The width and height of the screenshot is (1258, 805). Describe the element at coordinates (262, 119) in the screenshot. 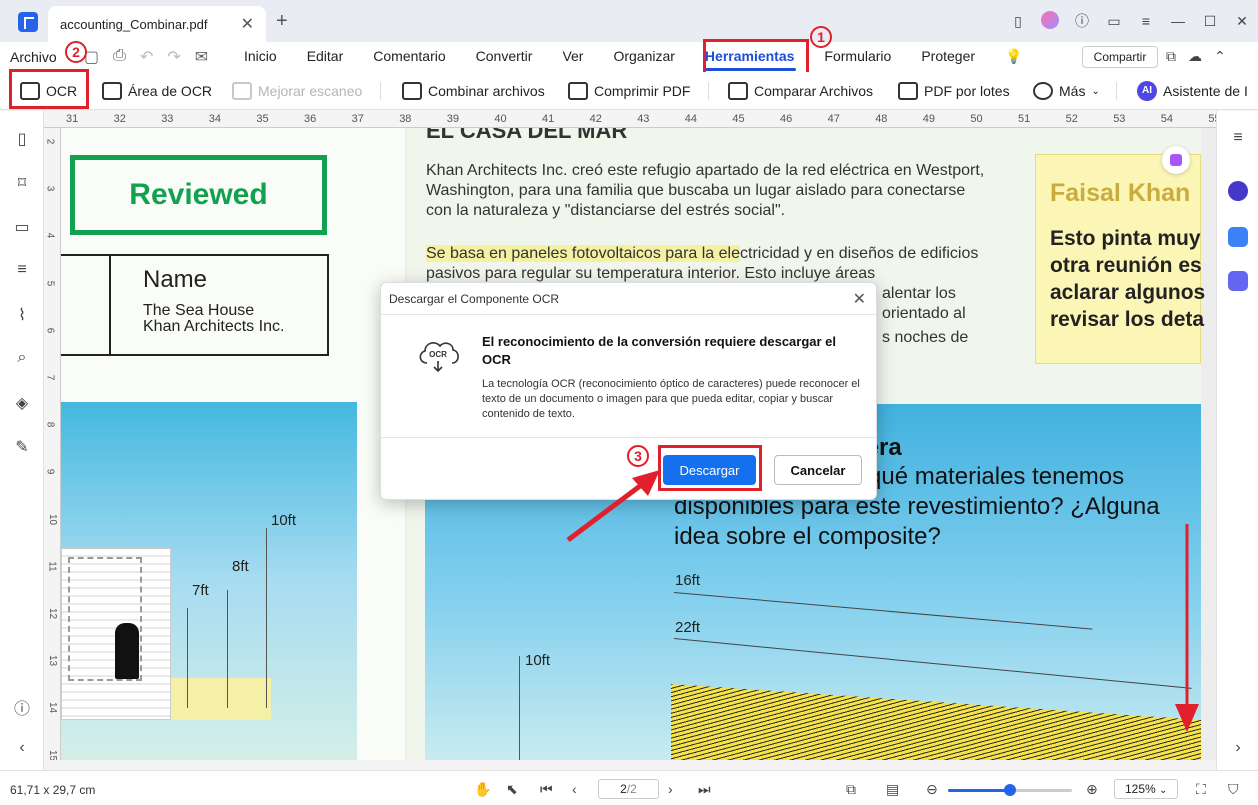

I see `ruler-mark: 35` at that location.